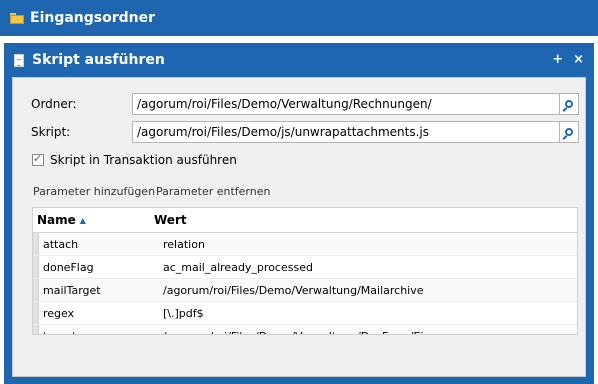 The width and height of the screenshot is (598, 384). I want to click on table-row: doneFlag ac_mail_already_processed, so click(305, 267).